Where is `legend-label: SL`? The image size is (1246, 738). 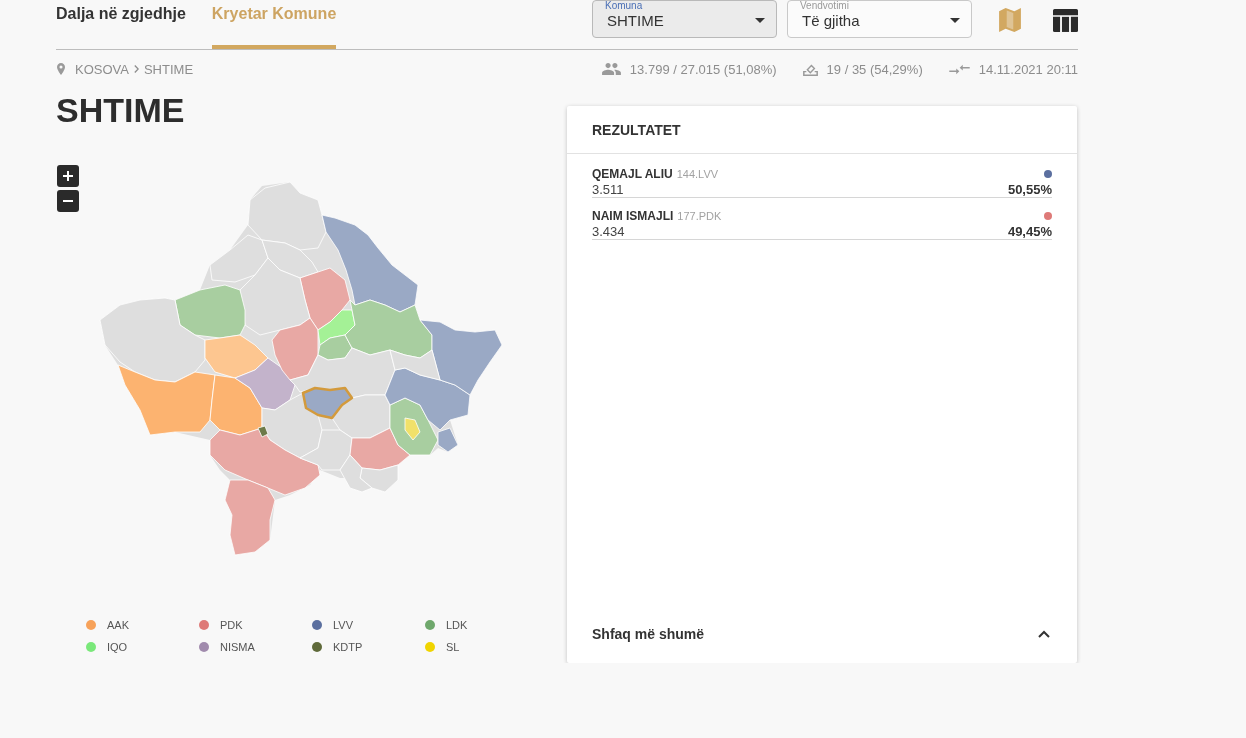
legend-label: SL is located at coordinates (453, 647).